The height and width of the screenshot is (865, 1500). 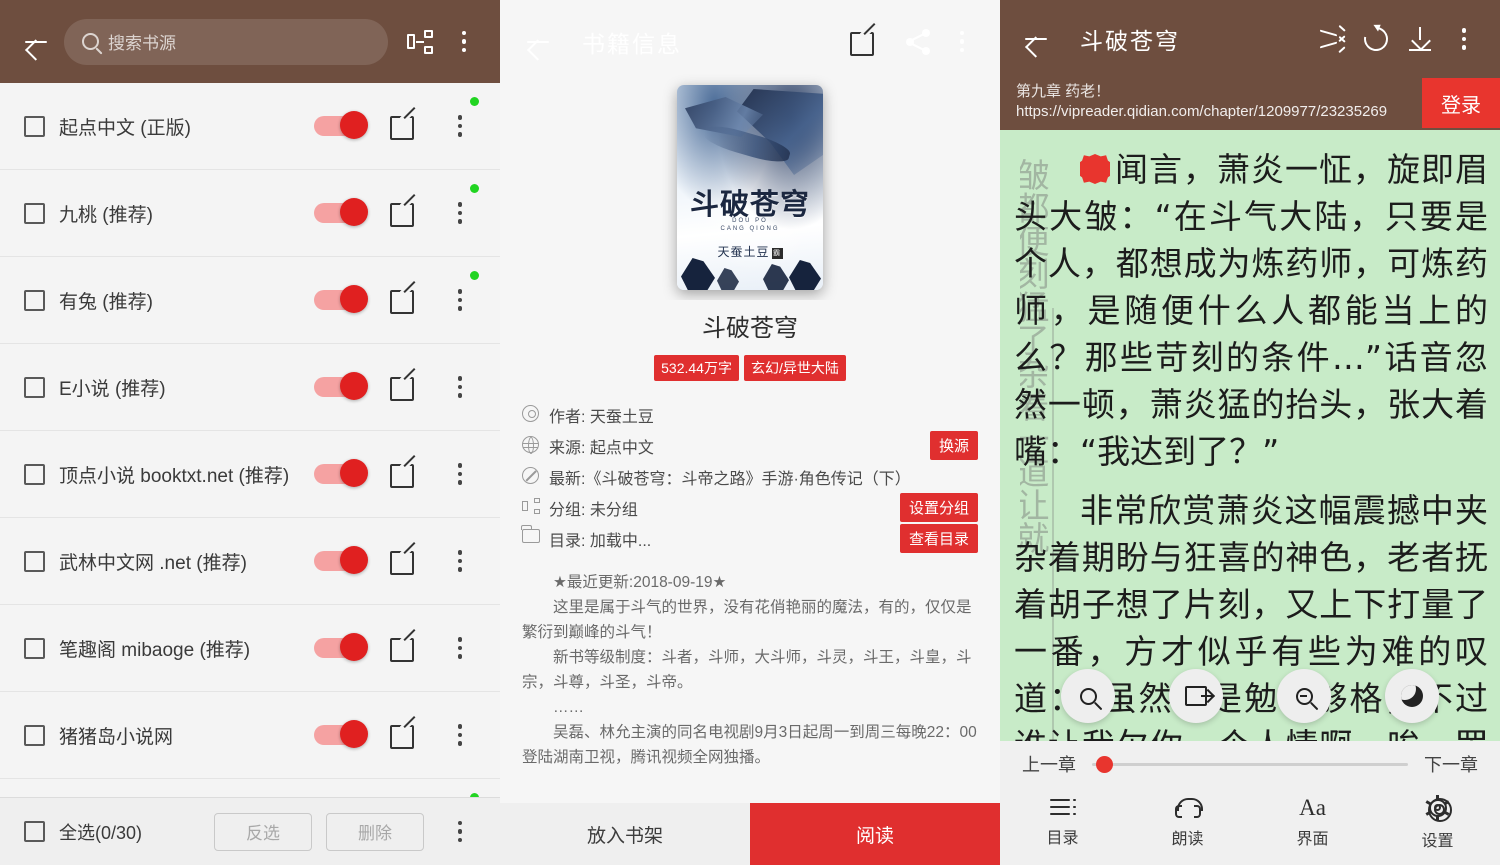 I want to click on read-button: 阅读, so click(x=875, y=834).